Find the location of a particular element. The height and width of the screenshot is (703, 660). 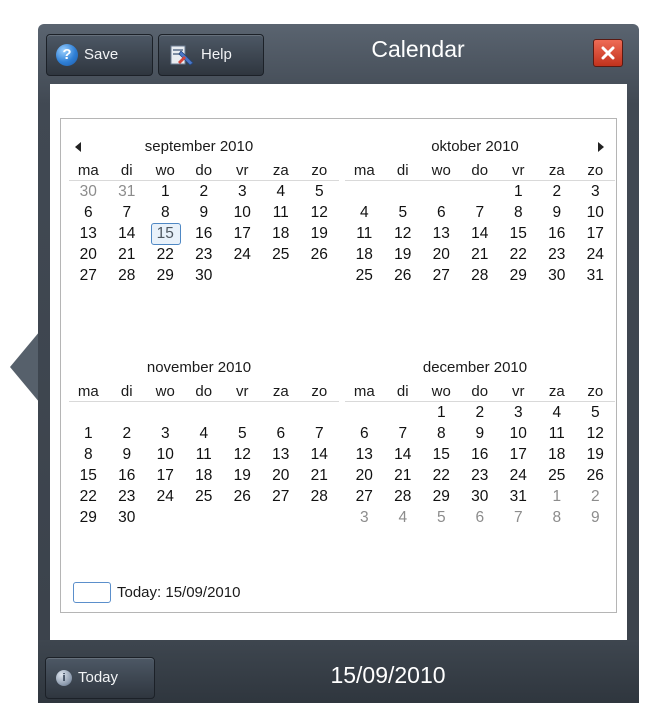

month-title: oktober 2010 is located at coordinates (475, 146).